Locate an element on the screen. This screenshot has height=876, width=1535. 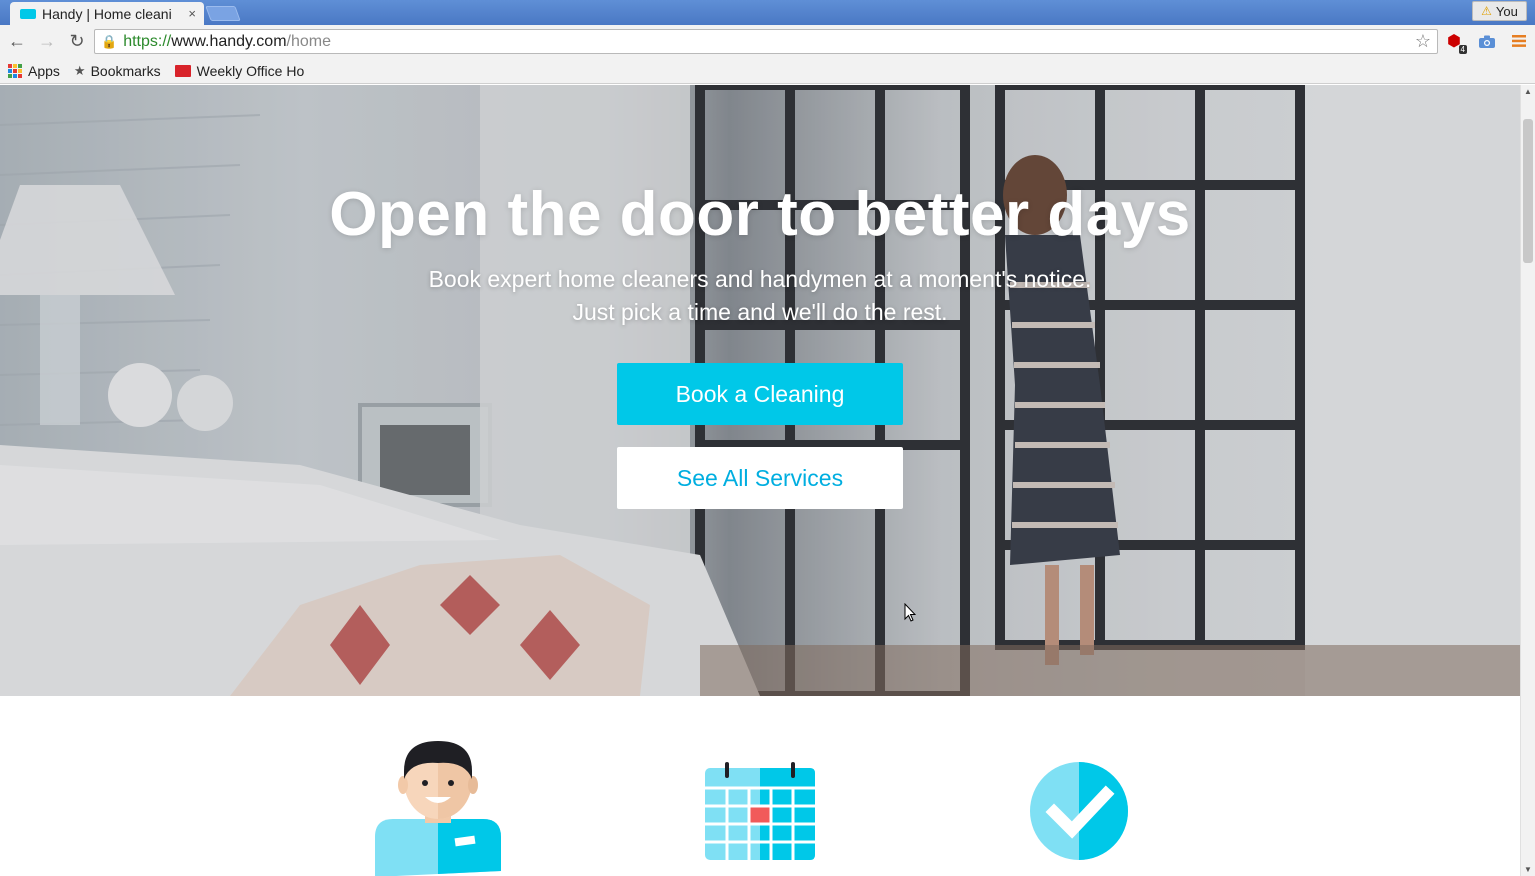
scroll-up-icon: ▲ is located at coordinates (1528, 91).